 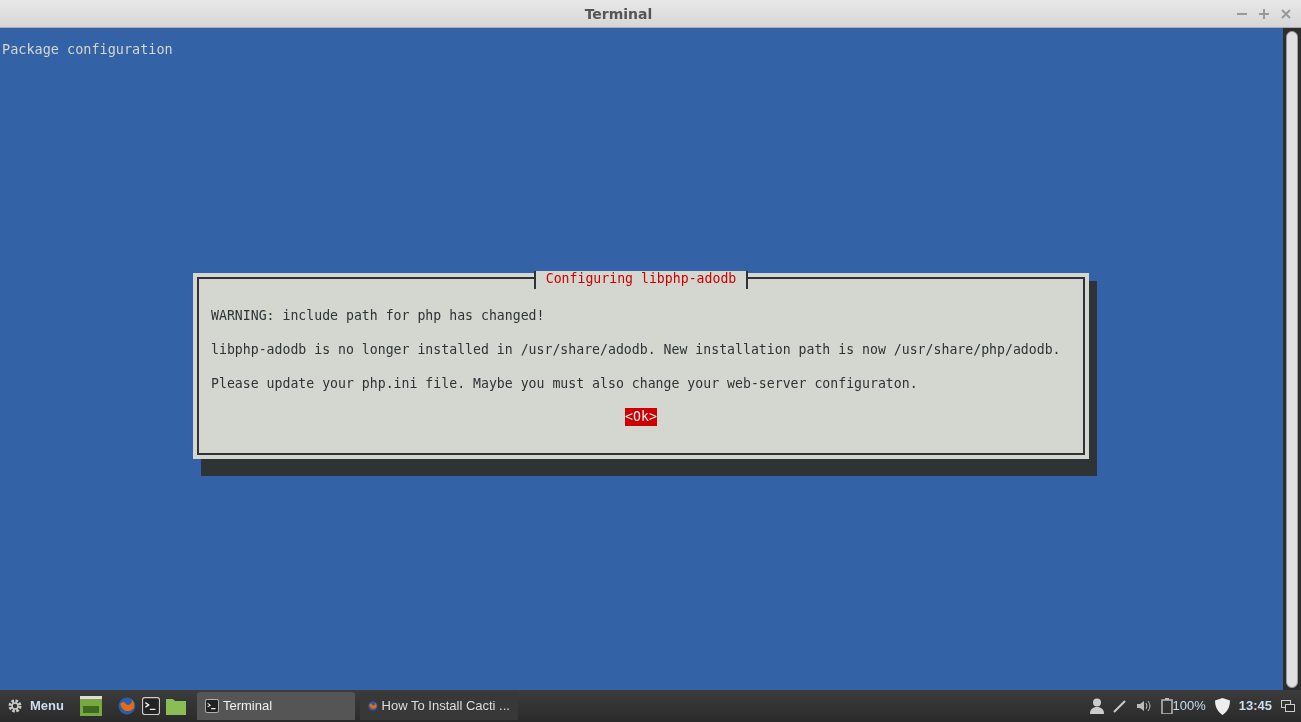 I want to click on gear-icon, so click(x=15, y=706).